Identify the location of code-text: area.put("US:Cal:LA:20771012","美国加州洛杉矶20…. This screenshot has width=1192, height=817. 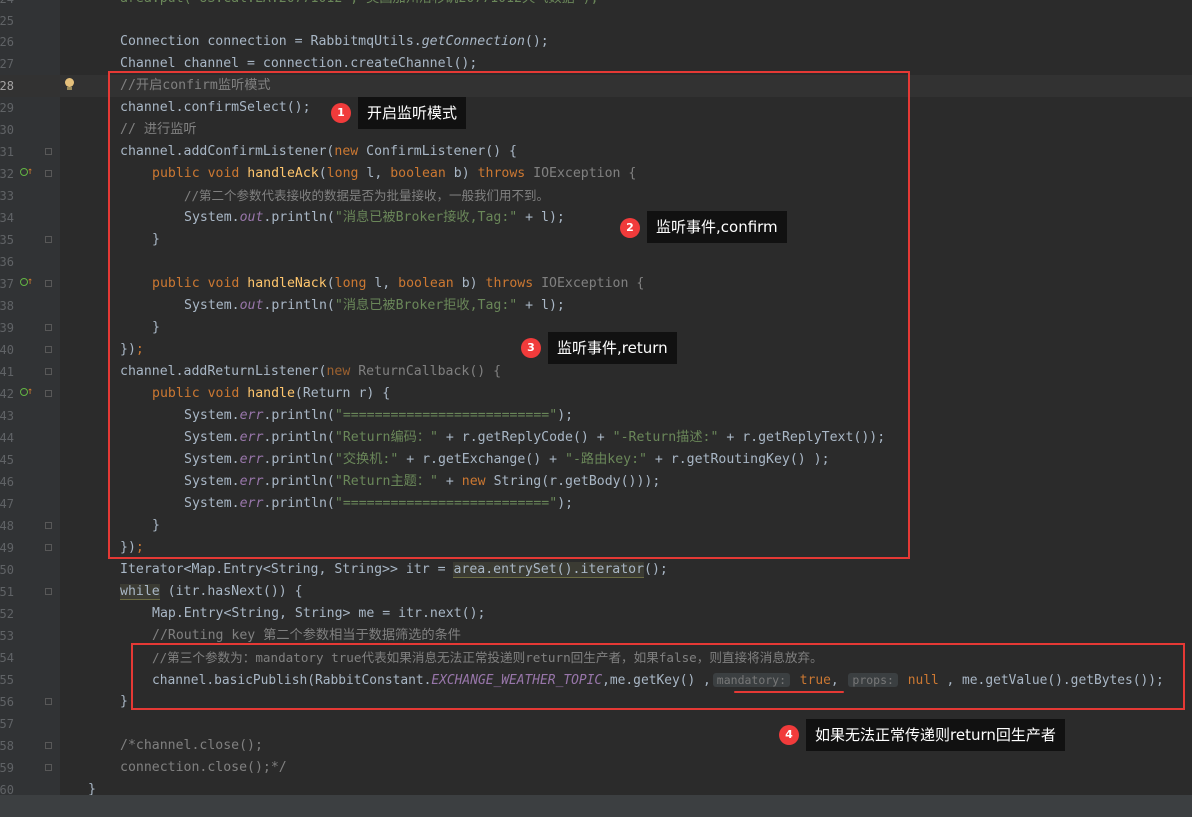
(359, 5).